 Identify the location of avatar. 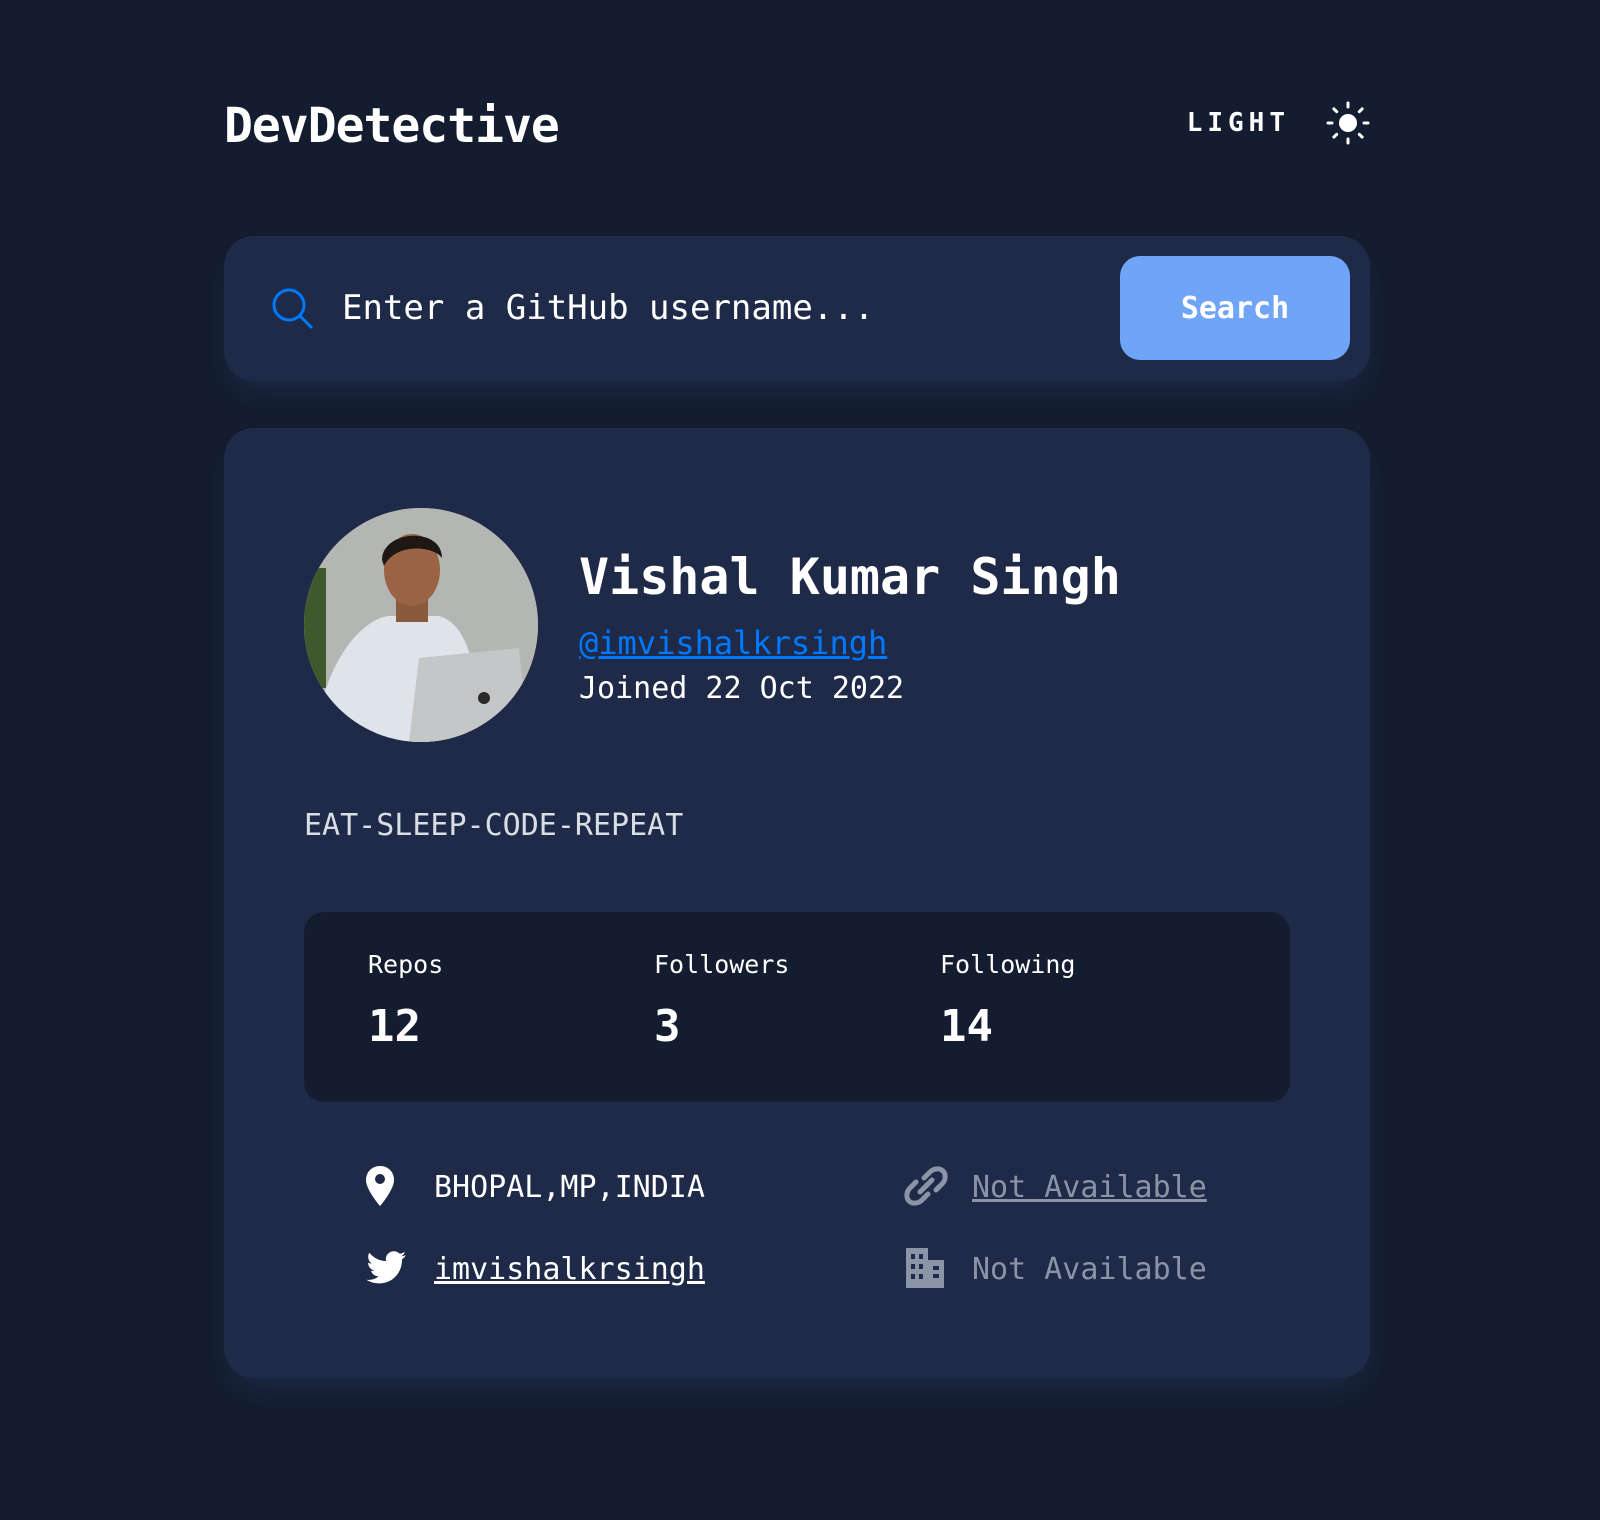
(421, 625).